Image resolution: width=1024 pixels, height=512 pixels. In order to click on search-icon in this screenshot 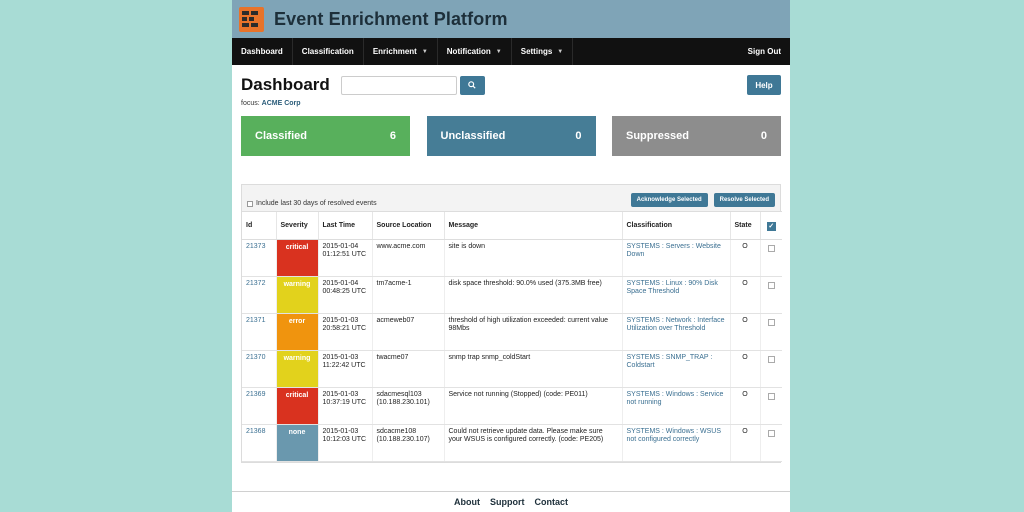, I will do `click(472, 85)`.